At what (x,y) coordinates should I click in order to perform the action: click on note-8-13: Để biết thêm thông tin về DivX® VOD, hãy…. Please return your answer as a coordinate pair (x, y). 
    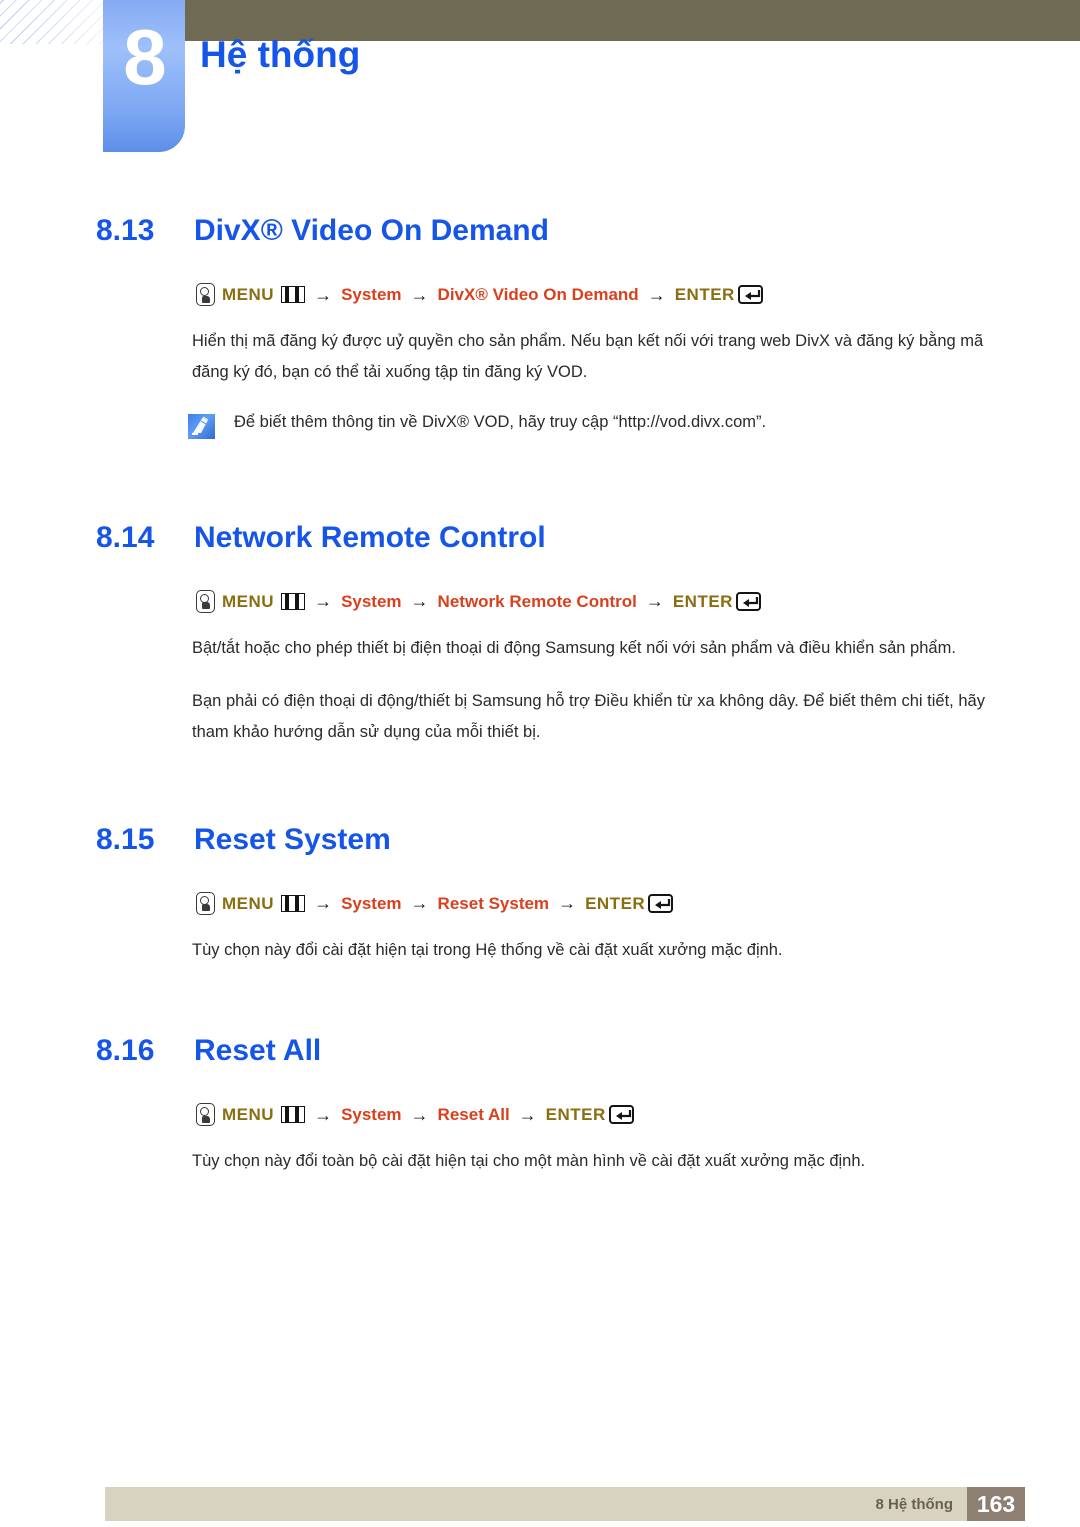
    Looking at the image, I should click on (540, 425).